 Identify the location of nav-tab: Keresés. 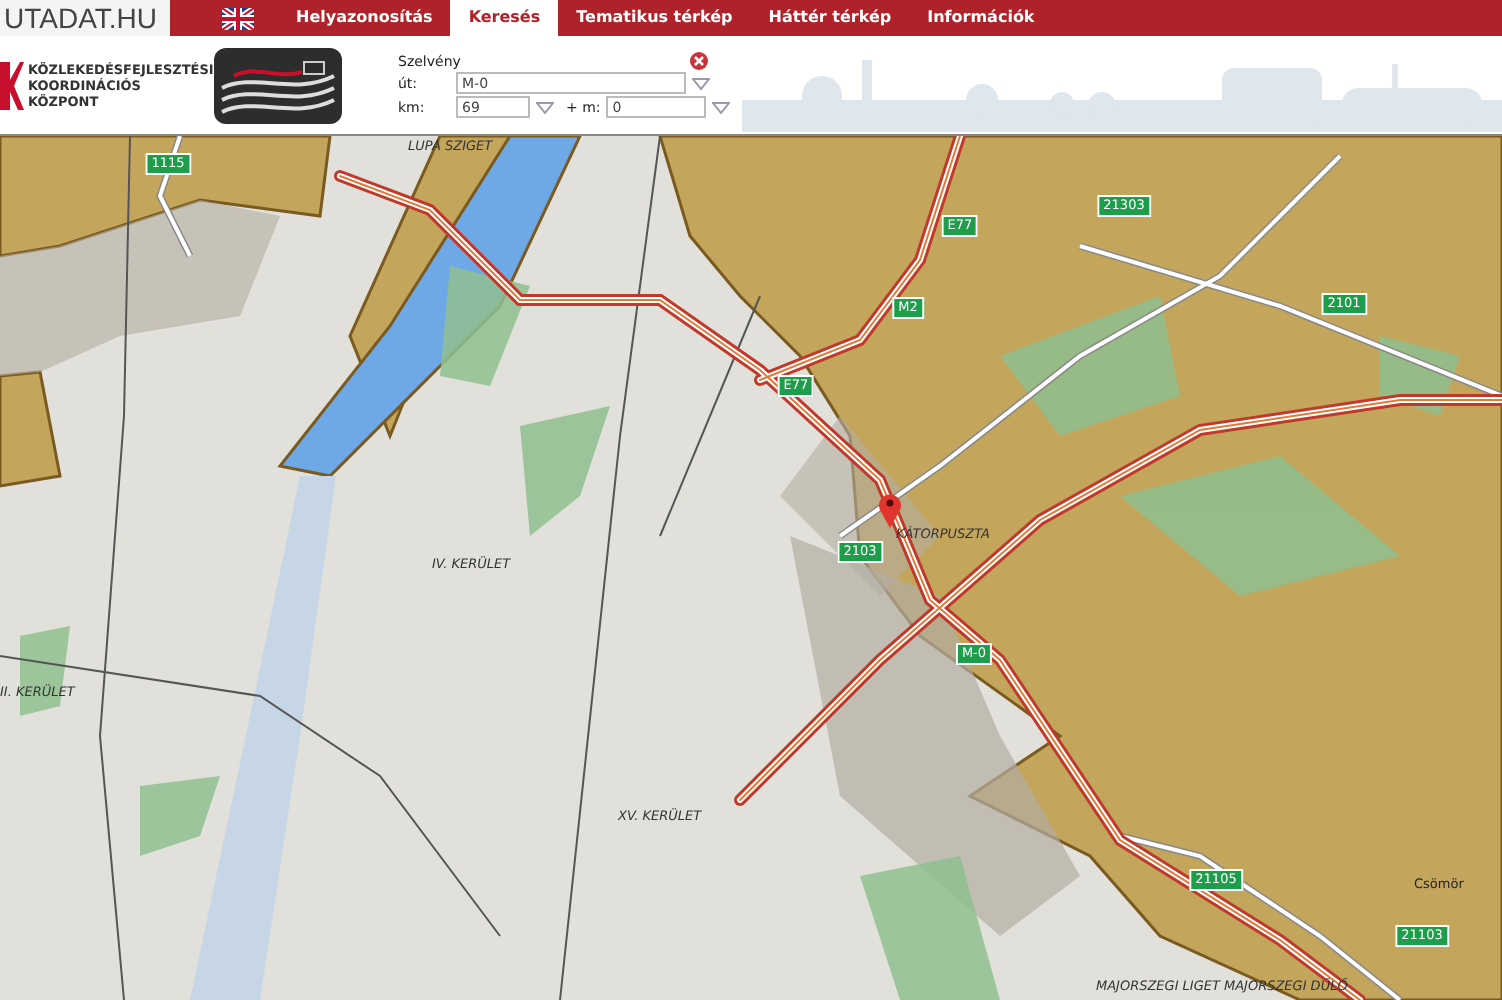
(504, 18).